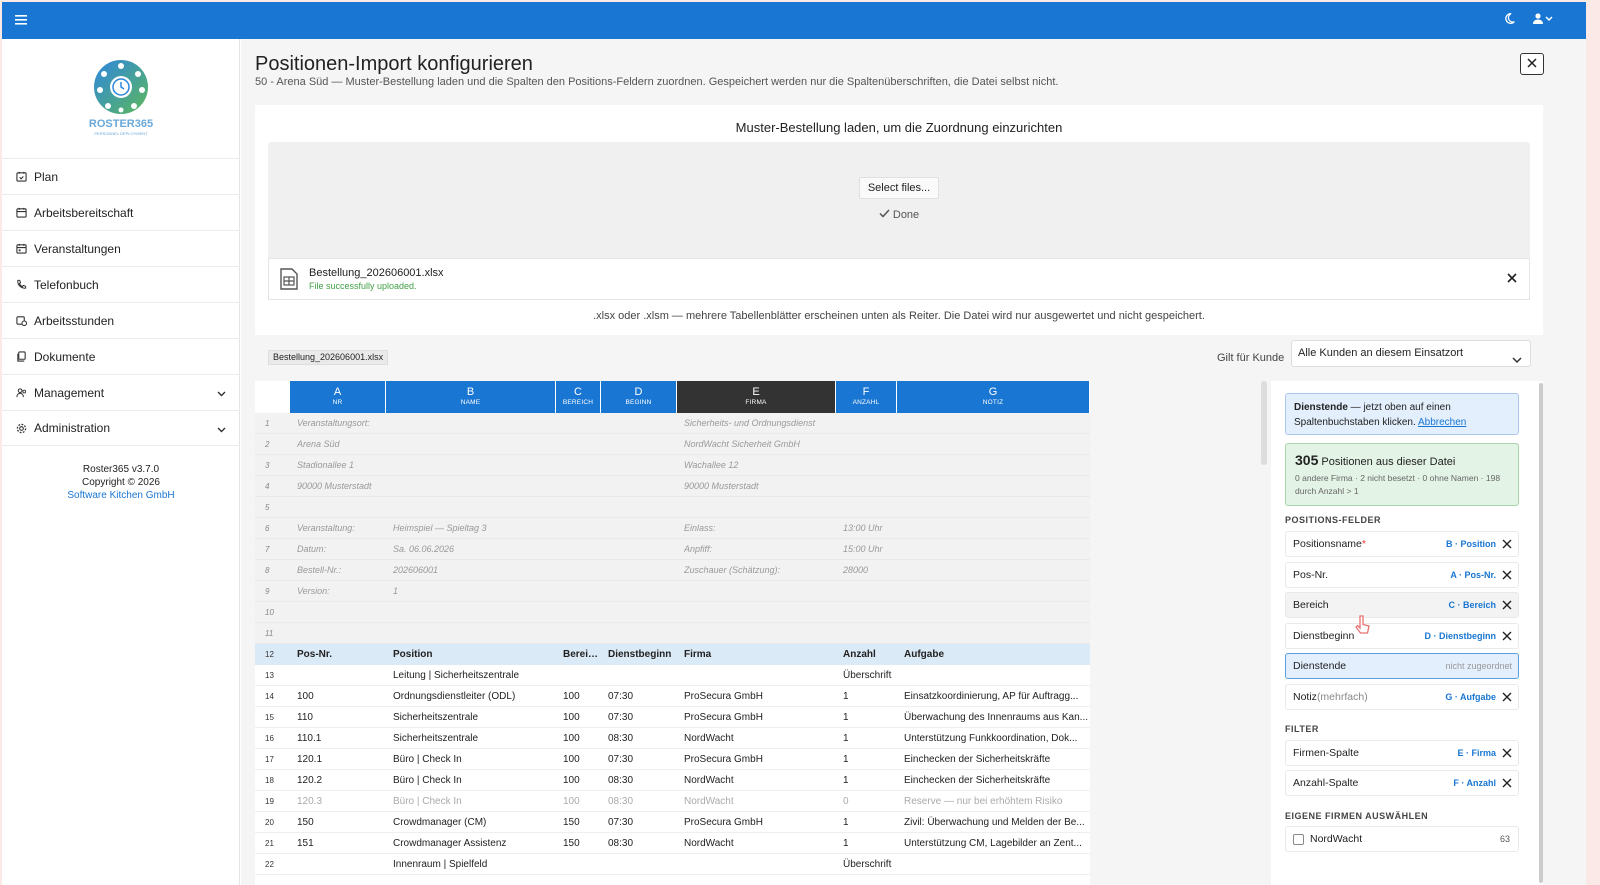 This screenshot has height=885, width=1600. Describe the element at coordinates (1264, 423) in the screenshot. I see `grid-scrollbar` at that location.